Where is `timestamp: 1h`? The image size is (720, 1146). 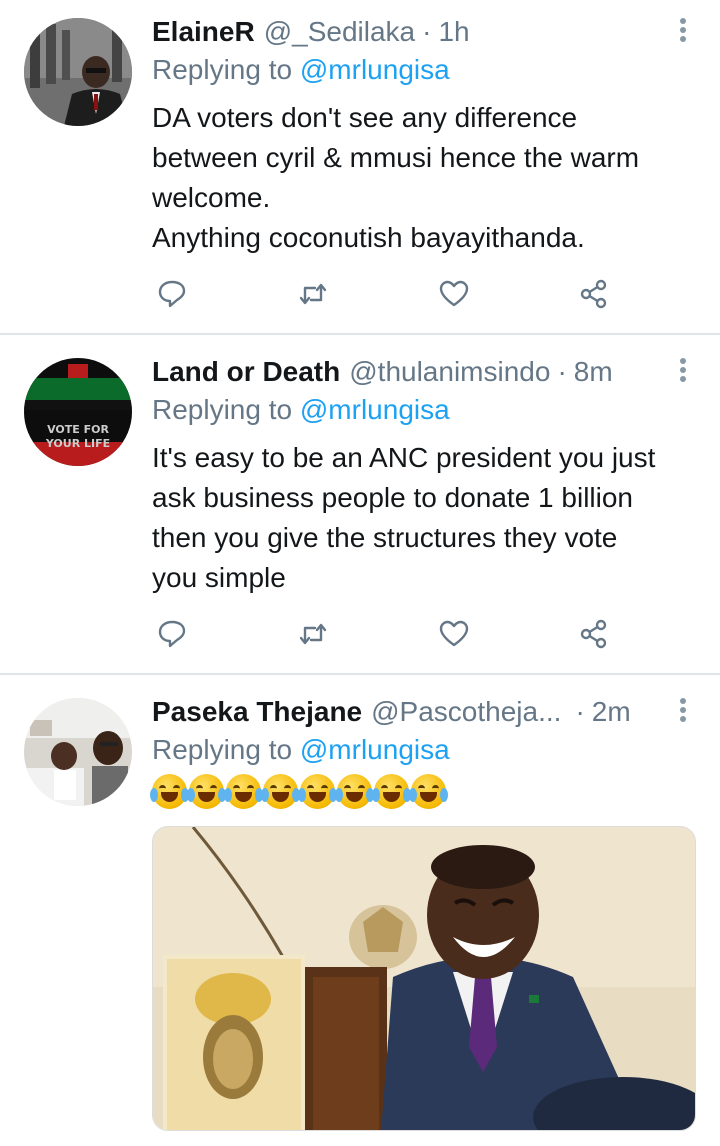
timestamp: 1h is located at coordinates (453, 32).